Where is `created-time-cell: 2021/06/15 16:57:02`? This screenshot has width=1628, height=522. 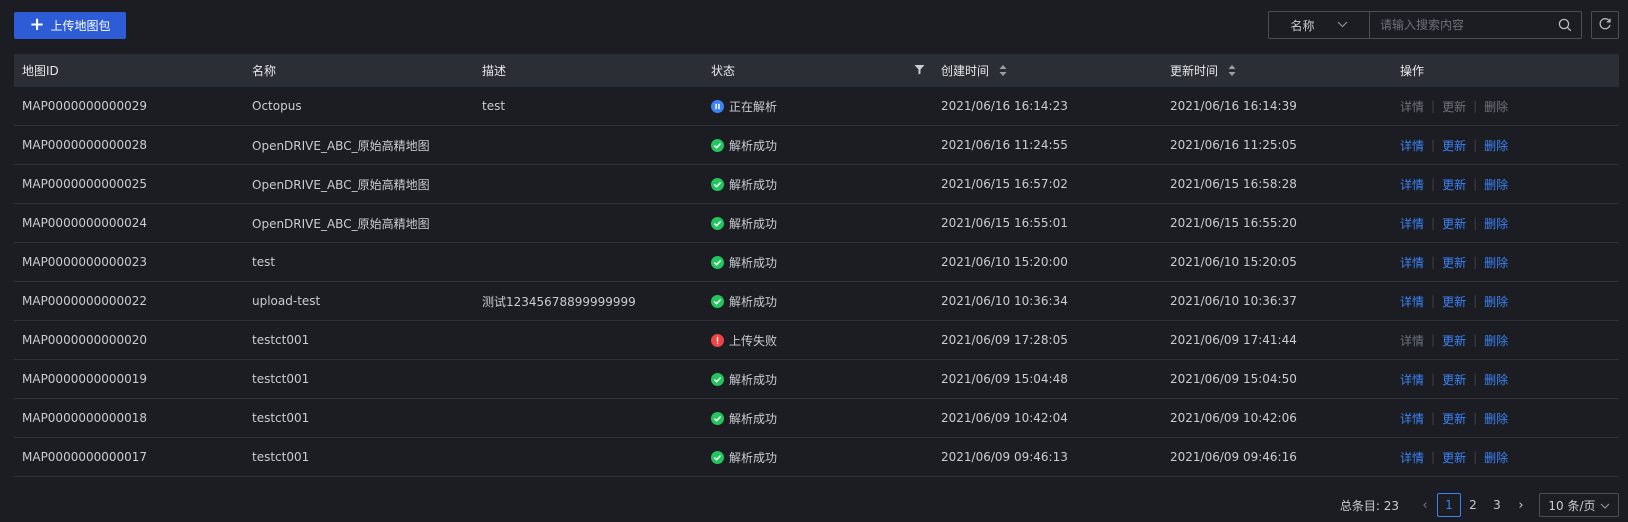 created-time-cell: 2021/06/15 16:57:02 is located at coordinates (1004, 184).